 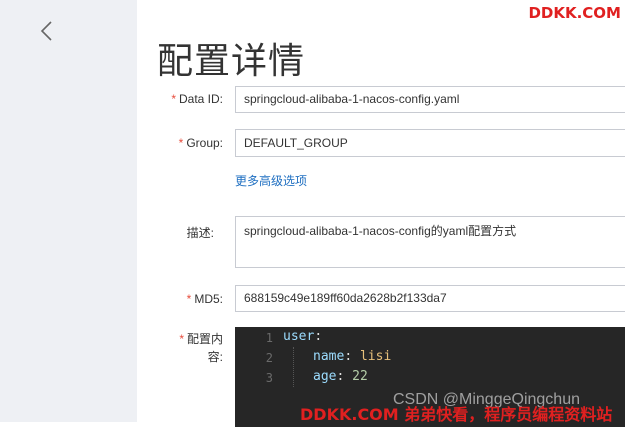 What do you see at coordinates (200, 99) in the screenshot?
I see `data-id-label-text: Data ID:` at bounding box center [200, 99].